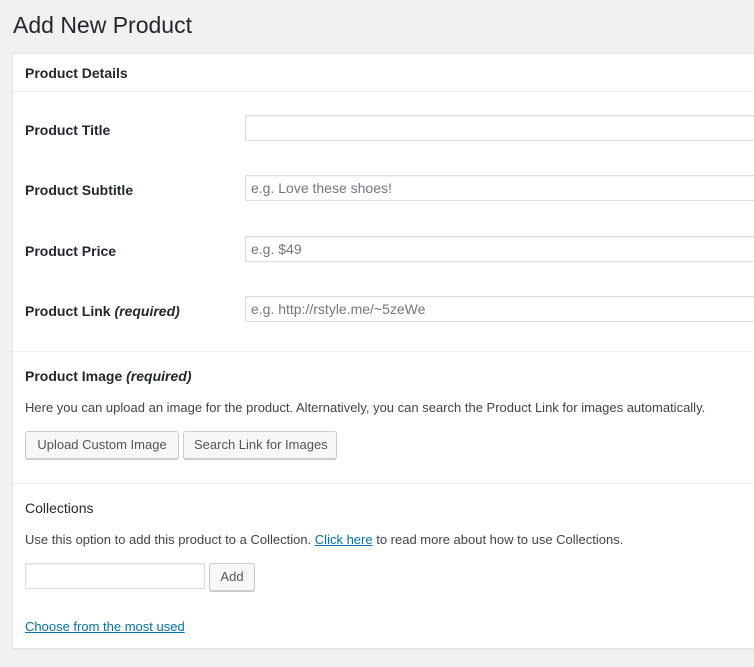 This screenshot has width=754, height=667. What do you see at coordinates (108, 376) in the screenshot?
I see `product-image-title: Product Image (required)` at bounding box center [108, 376].